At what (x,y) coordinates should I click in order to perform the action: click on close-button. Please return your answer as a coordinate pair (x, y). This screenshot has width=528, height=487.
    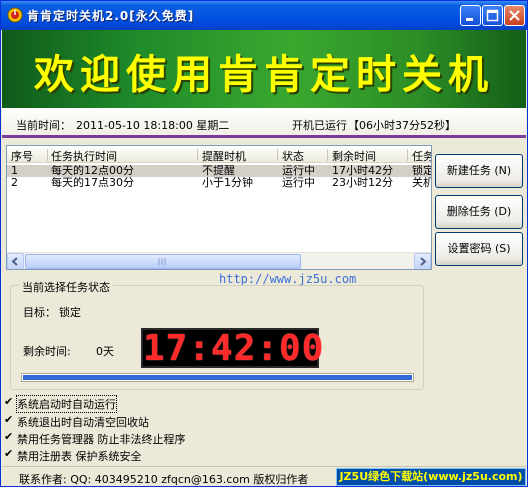
    Looking at the image, I should click on (514, 15).